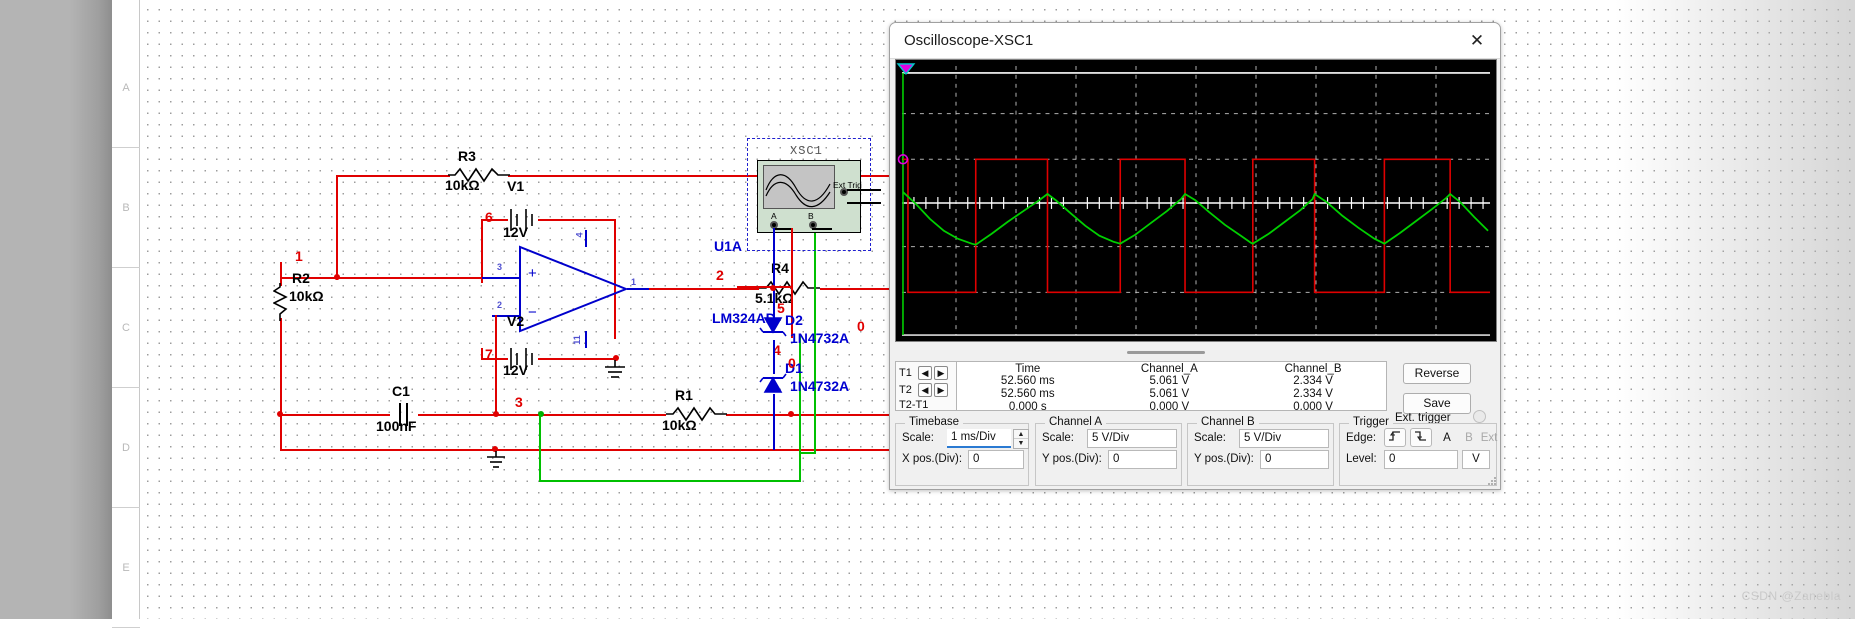 The width and height of the screenshot is (1855, 628). What do you see at coordinates (794, 320) in the screenshot?
I see `label-d2-ref: D2` at bounding box center [794, 320].